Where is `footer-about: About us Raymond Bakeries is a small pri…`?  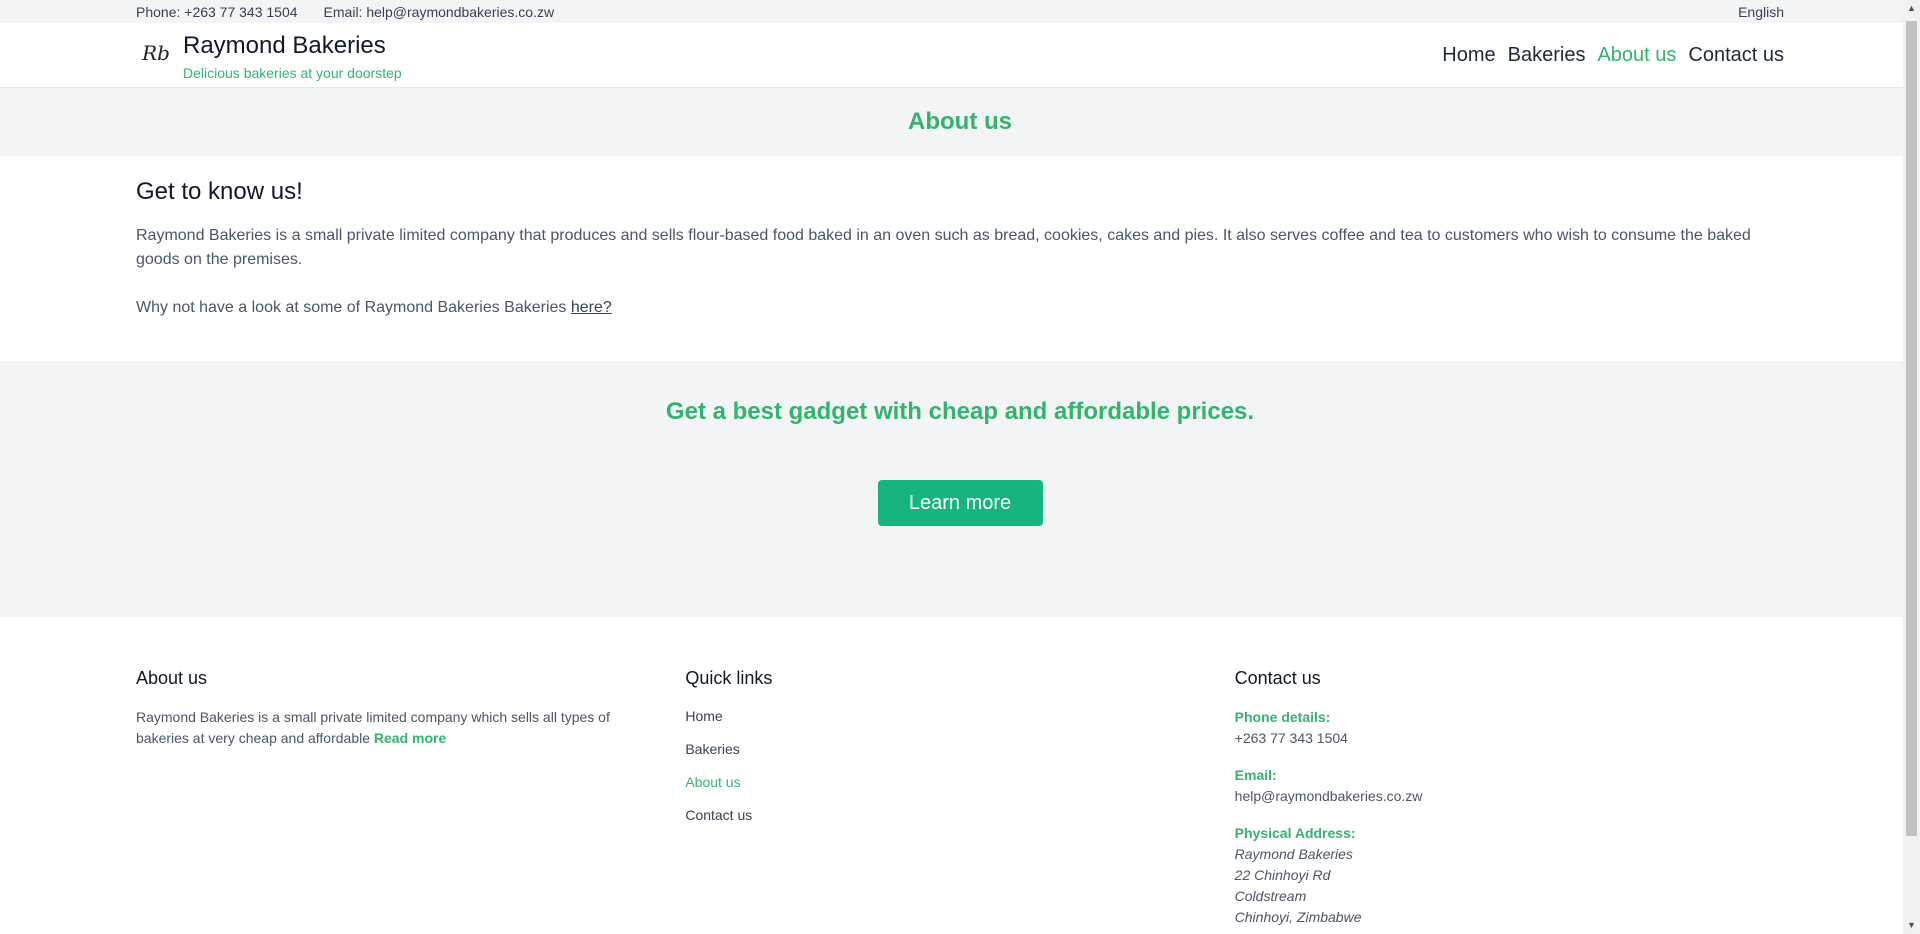
footer-about: About us Raymond Bakeries is a small pri… is located at coordinates (410, 798).